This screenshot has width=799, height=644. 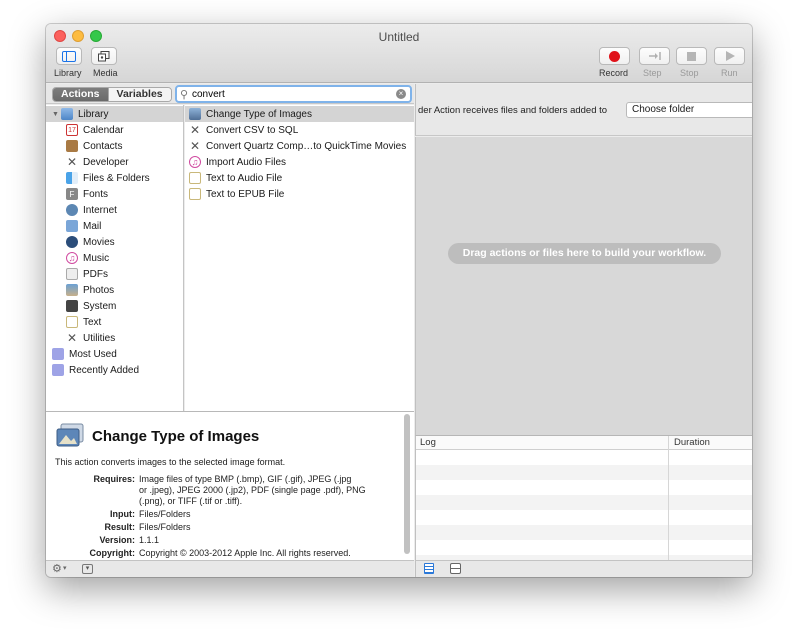 I want to click on step-button, so click(x=654, y=56).